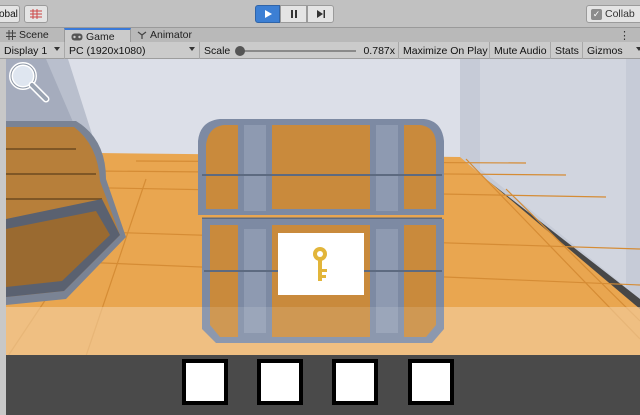 This screenshot has height=415, width=640. I want to click on play-button, so click(267, 14).